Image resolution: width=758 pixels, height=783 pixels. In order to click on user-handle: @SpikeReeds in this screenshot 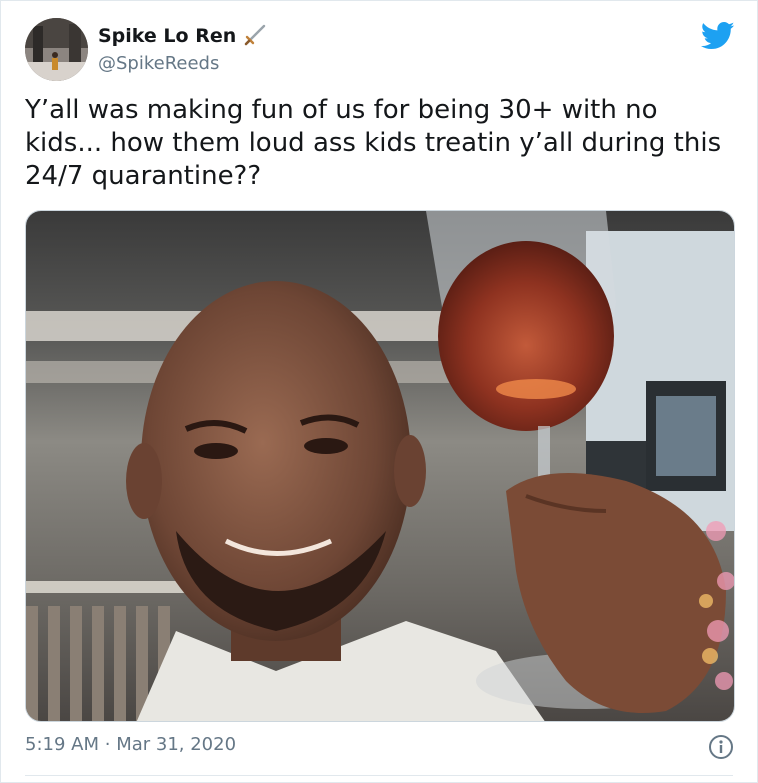, I will do `click(158, 63)`.